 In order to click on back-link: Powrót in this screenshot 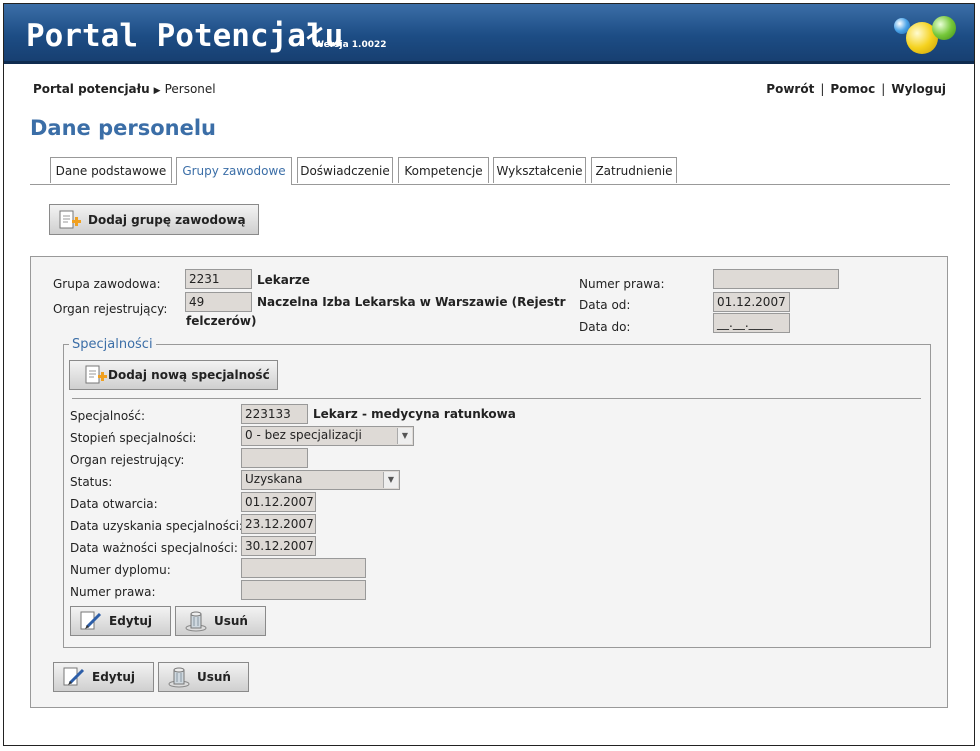, I will do `click(790, 89)`.